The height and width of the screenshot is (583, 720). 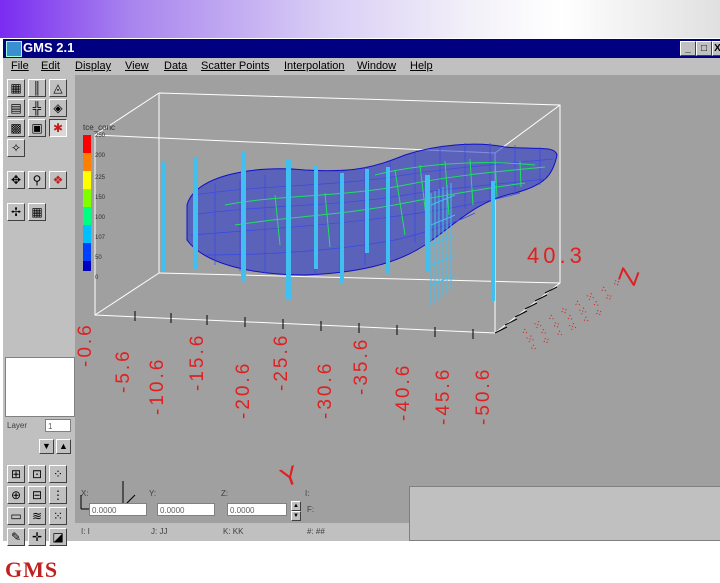 I want to click on layer-label: Layer, so click(x=17, y=425).